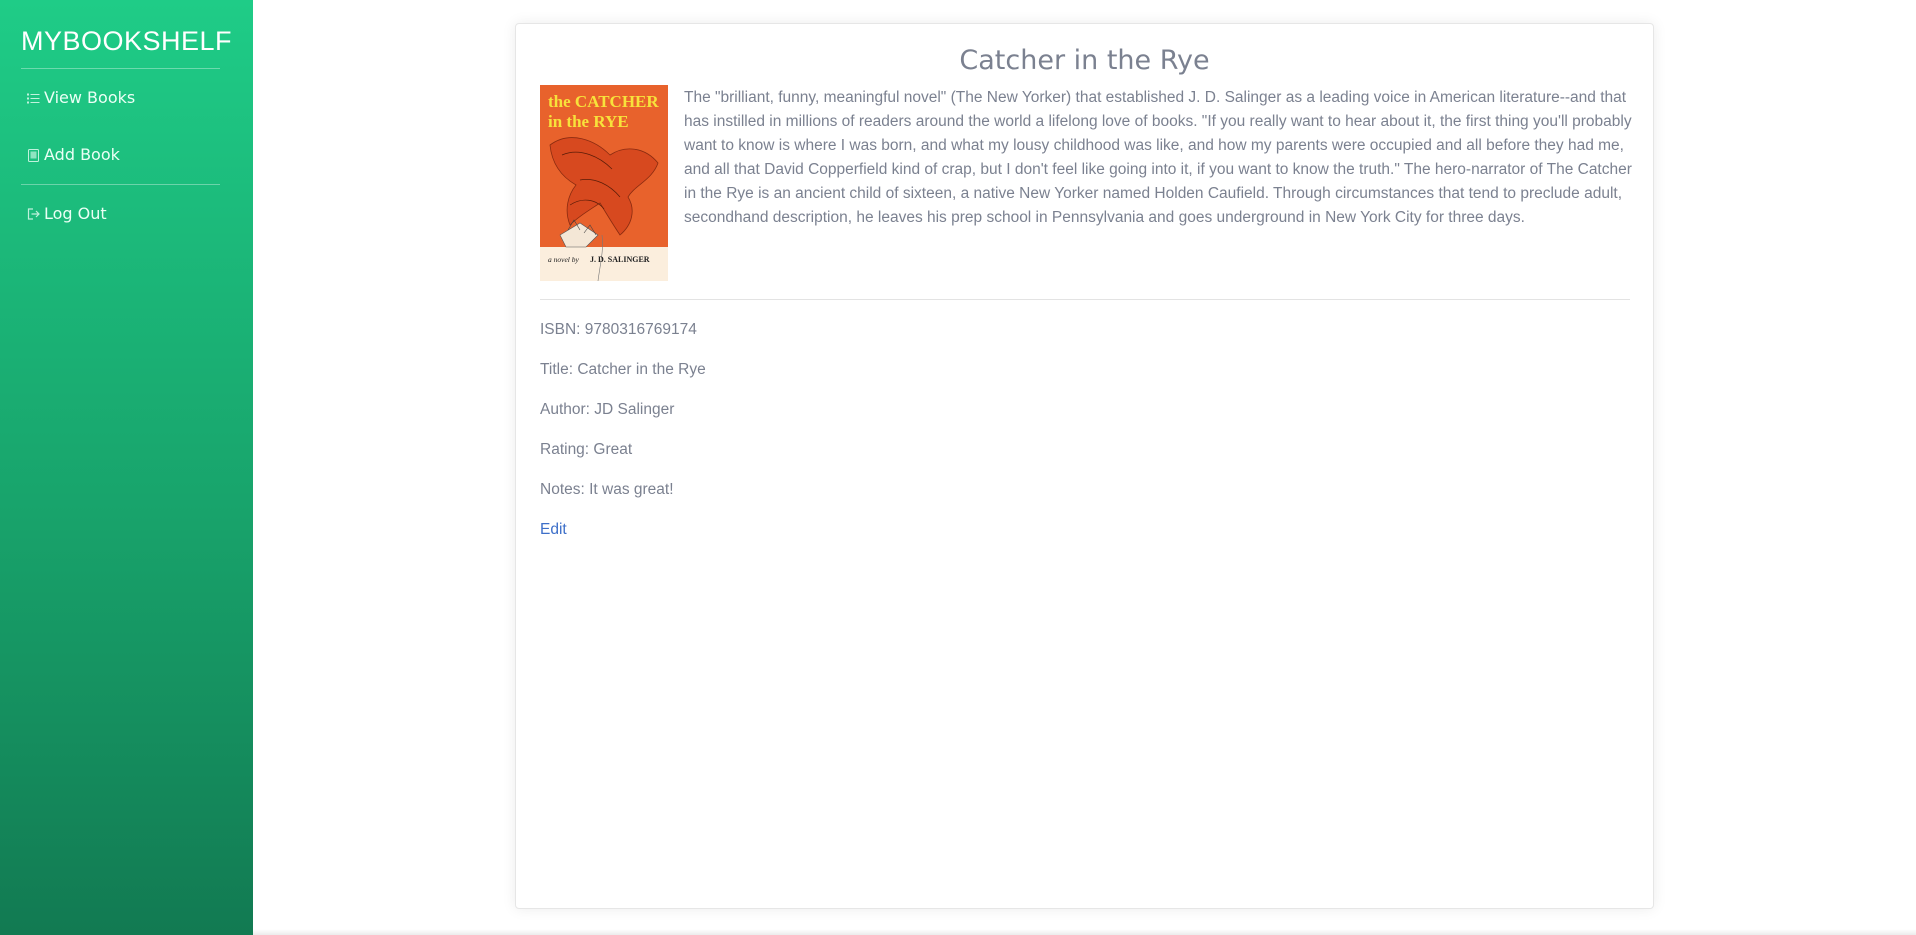 The width and height of the screenshot is (1916, 935). I want to click on cover-title-line1: the CATCHER, so click(603, 101).